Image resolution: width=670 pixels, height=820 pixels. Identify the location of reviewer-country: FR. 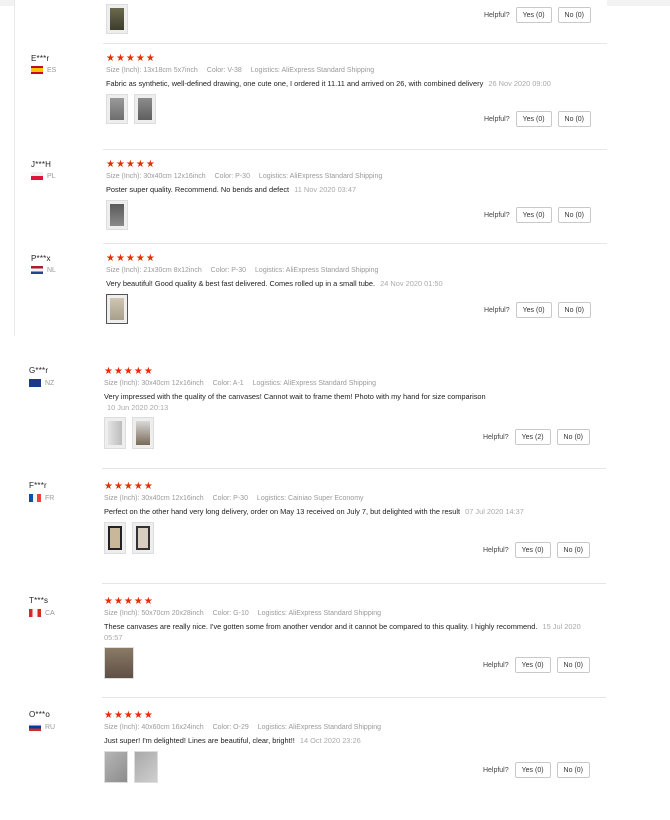
(41, 498).